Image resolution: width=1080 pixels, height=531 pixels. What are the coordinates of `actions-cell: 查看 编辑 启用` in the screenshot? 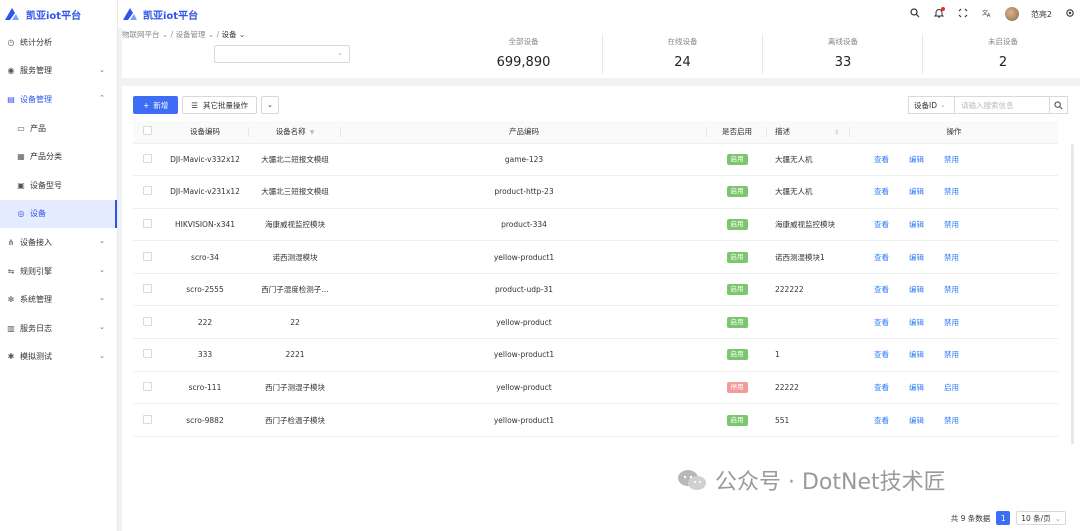 It's located at (954, 388).